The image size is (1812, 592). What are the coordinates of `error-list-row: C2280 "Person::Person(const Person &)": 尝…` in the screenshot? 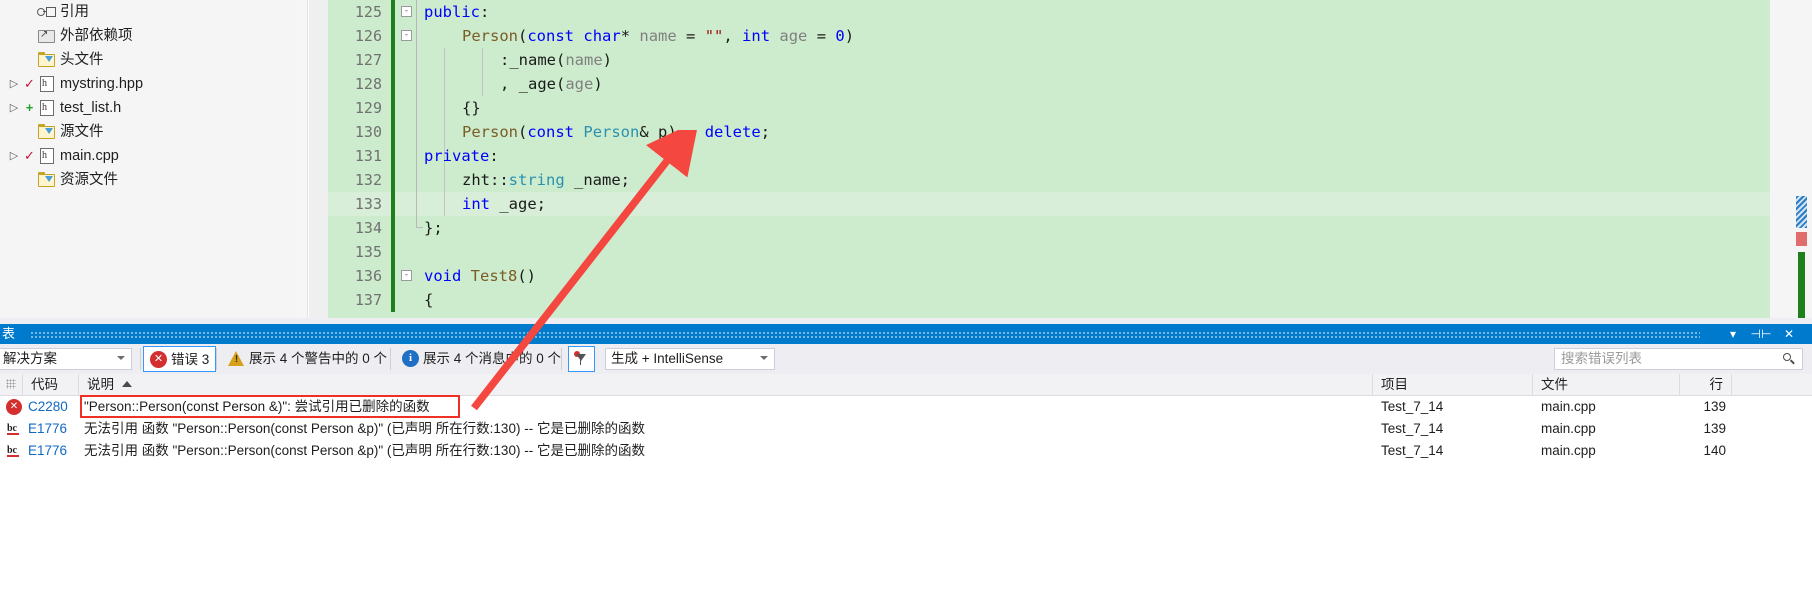 It's located at (906, 406).